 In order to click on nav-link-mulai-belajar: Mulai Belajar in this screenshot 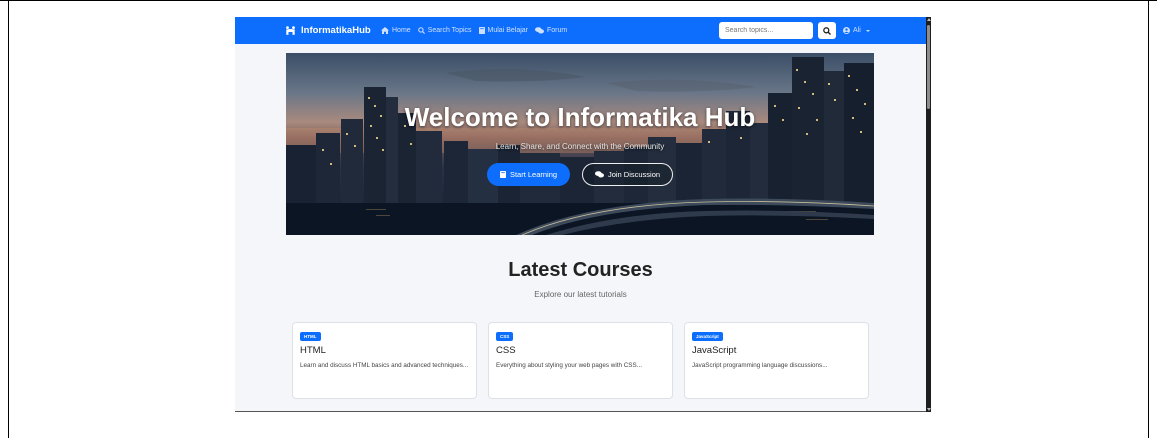, I will do `click(503, 30)`.